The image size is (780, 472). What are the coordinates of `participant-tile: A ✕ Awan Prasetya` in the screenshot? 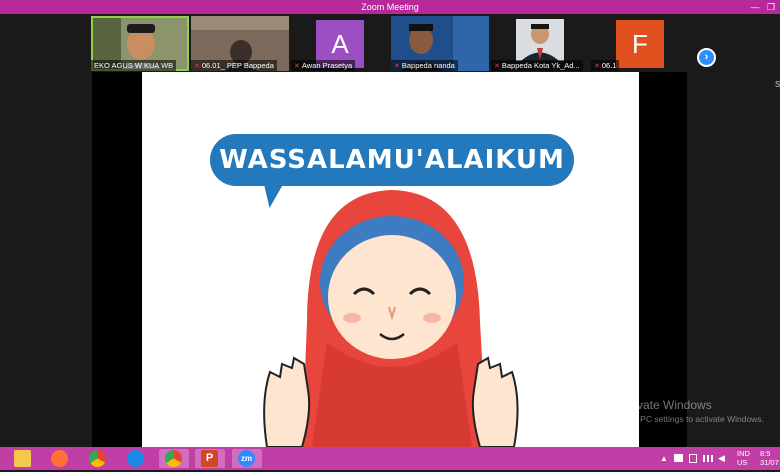 It's located at (340, 43).